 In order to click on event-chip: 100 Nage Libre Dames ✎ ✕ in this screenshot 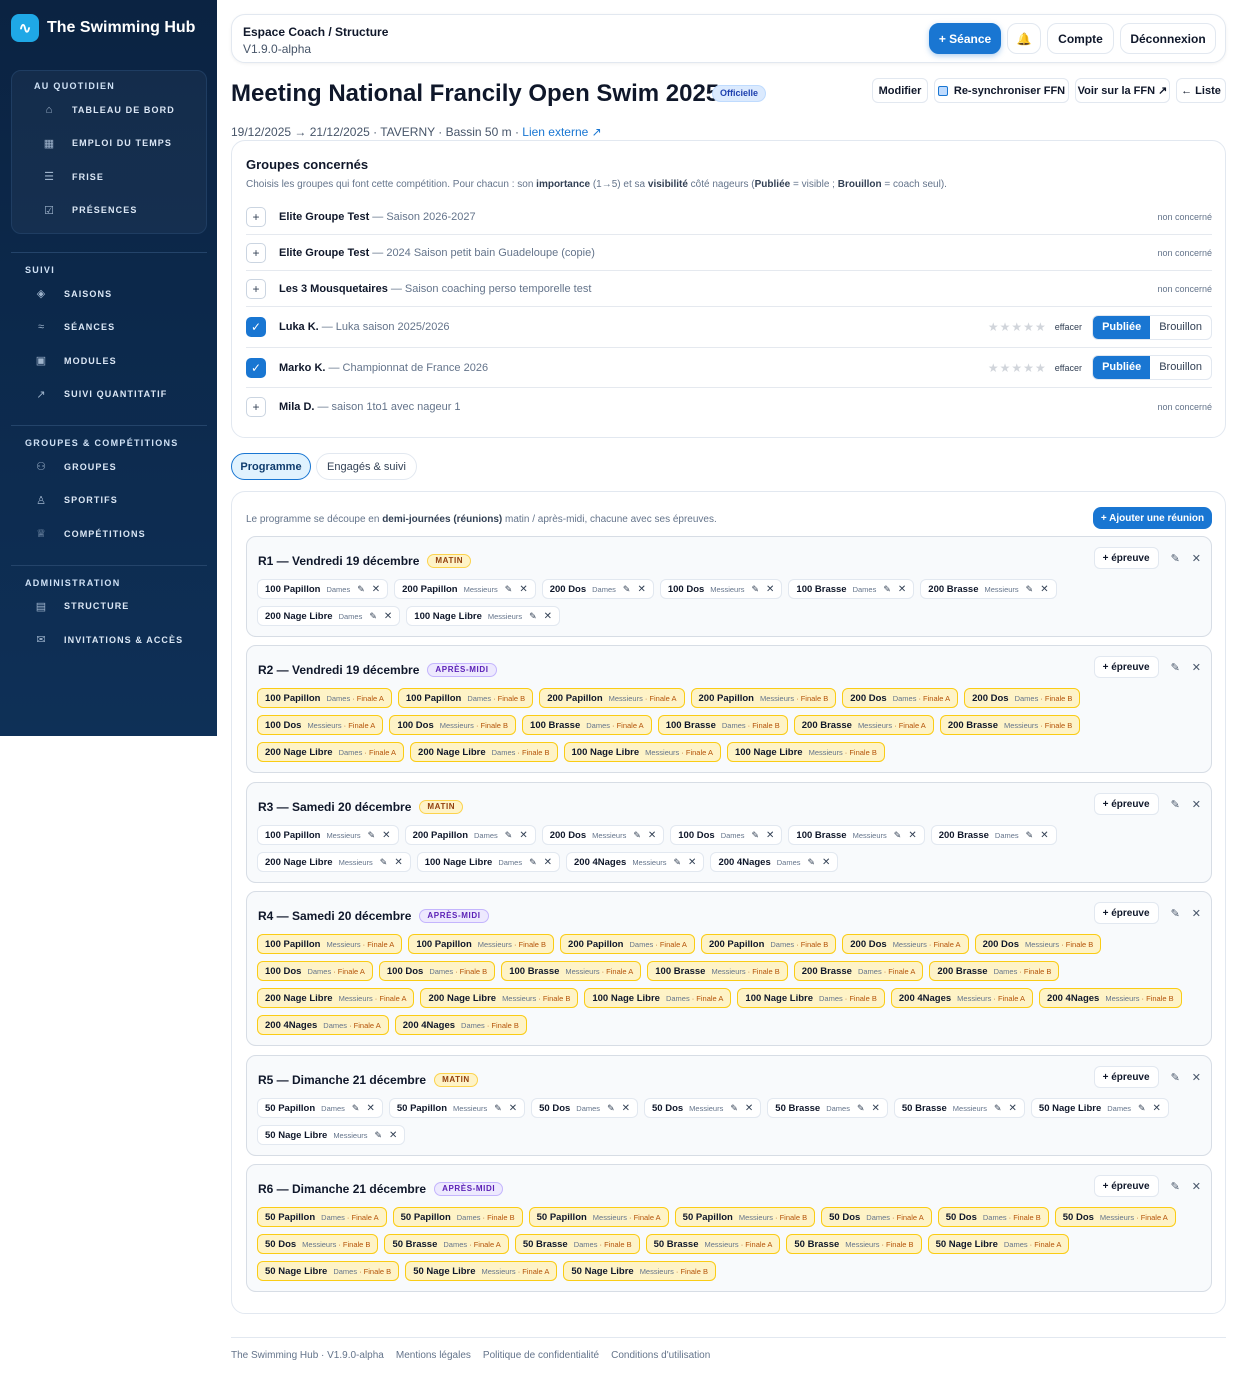, I will do `click(488, 862)`.